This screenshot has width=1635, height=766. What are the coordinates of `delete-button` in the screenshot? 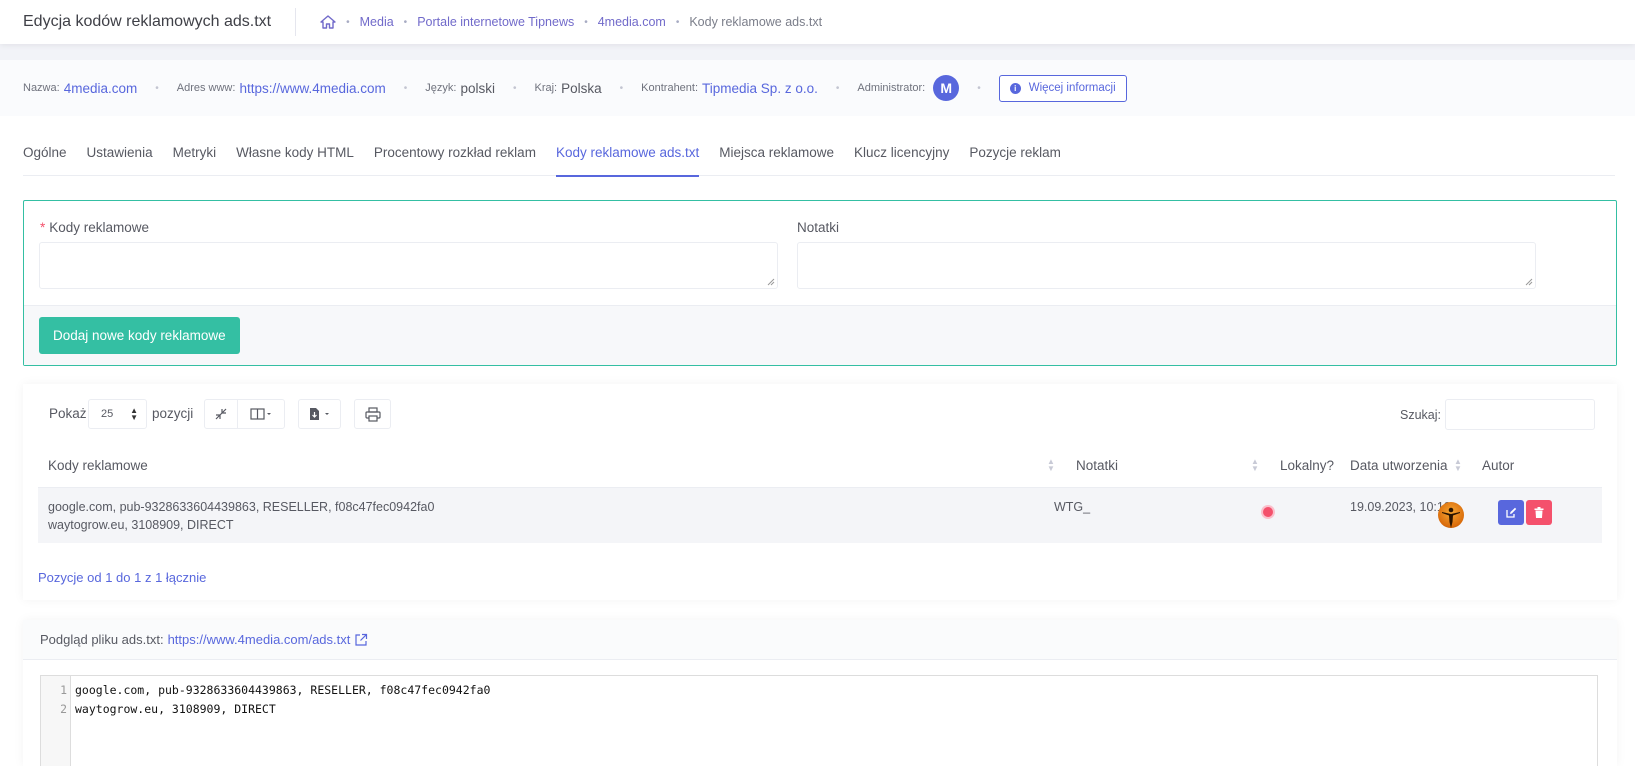 It's located at (1539, 512).